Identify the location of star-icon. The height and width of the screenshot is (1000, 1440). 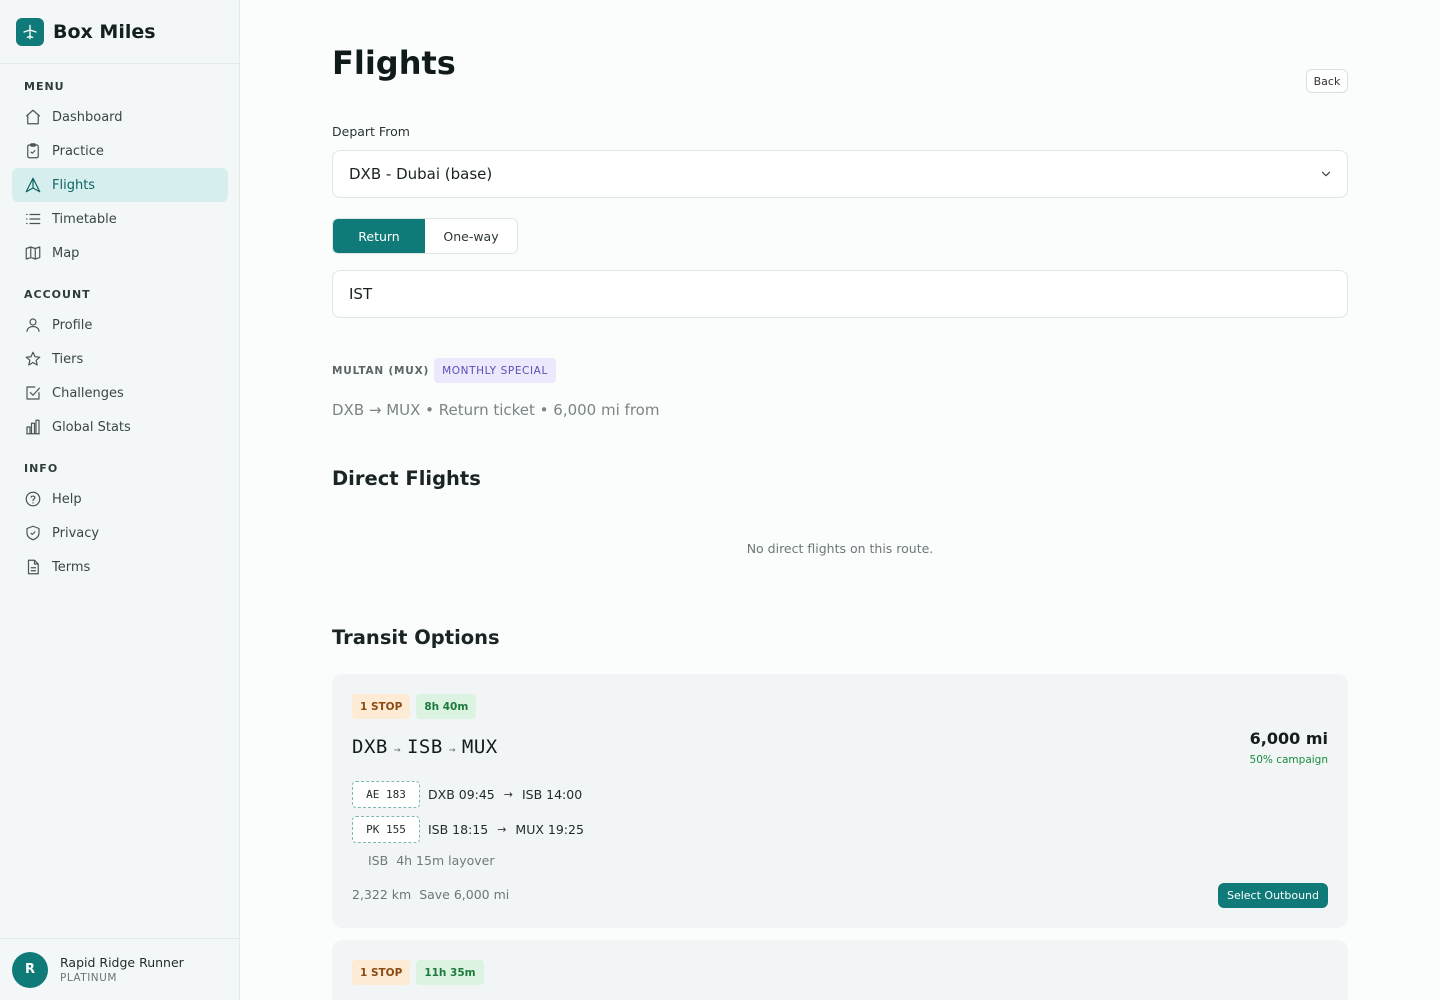
(33, 358).